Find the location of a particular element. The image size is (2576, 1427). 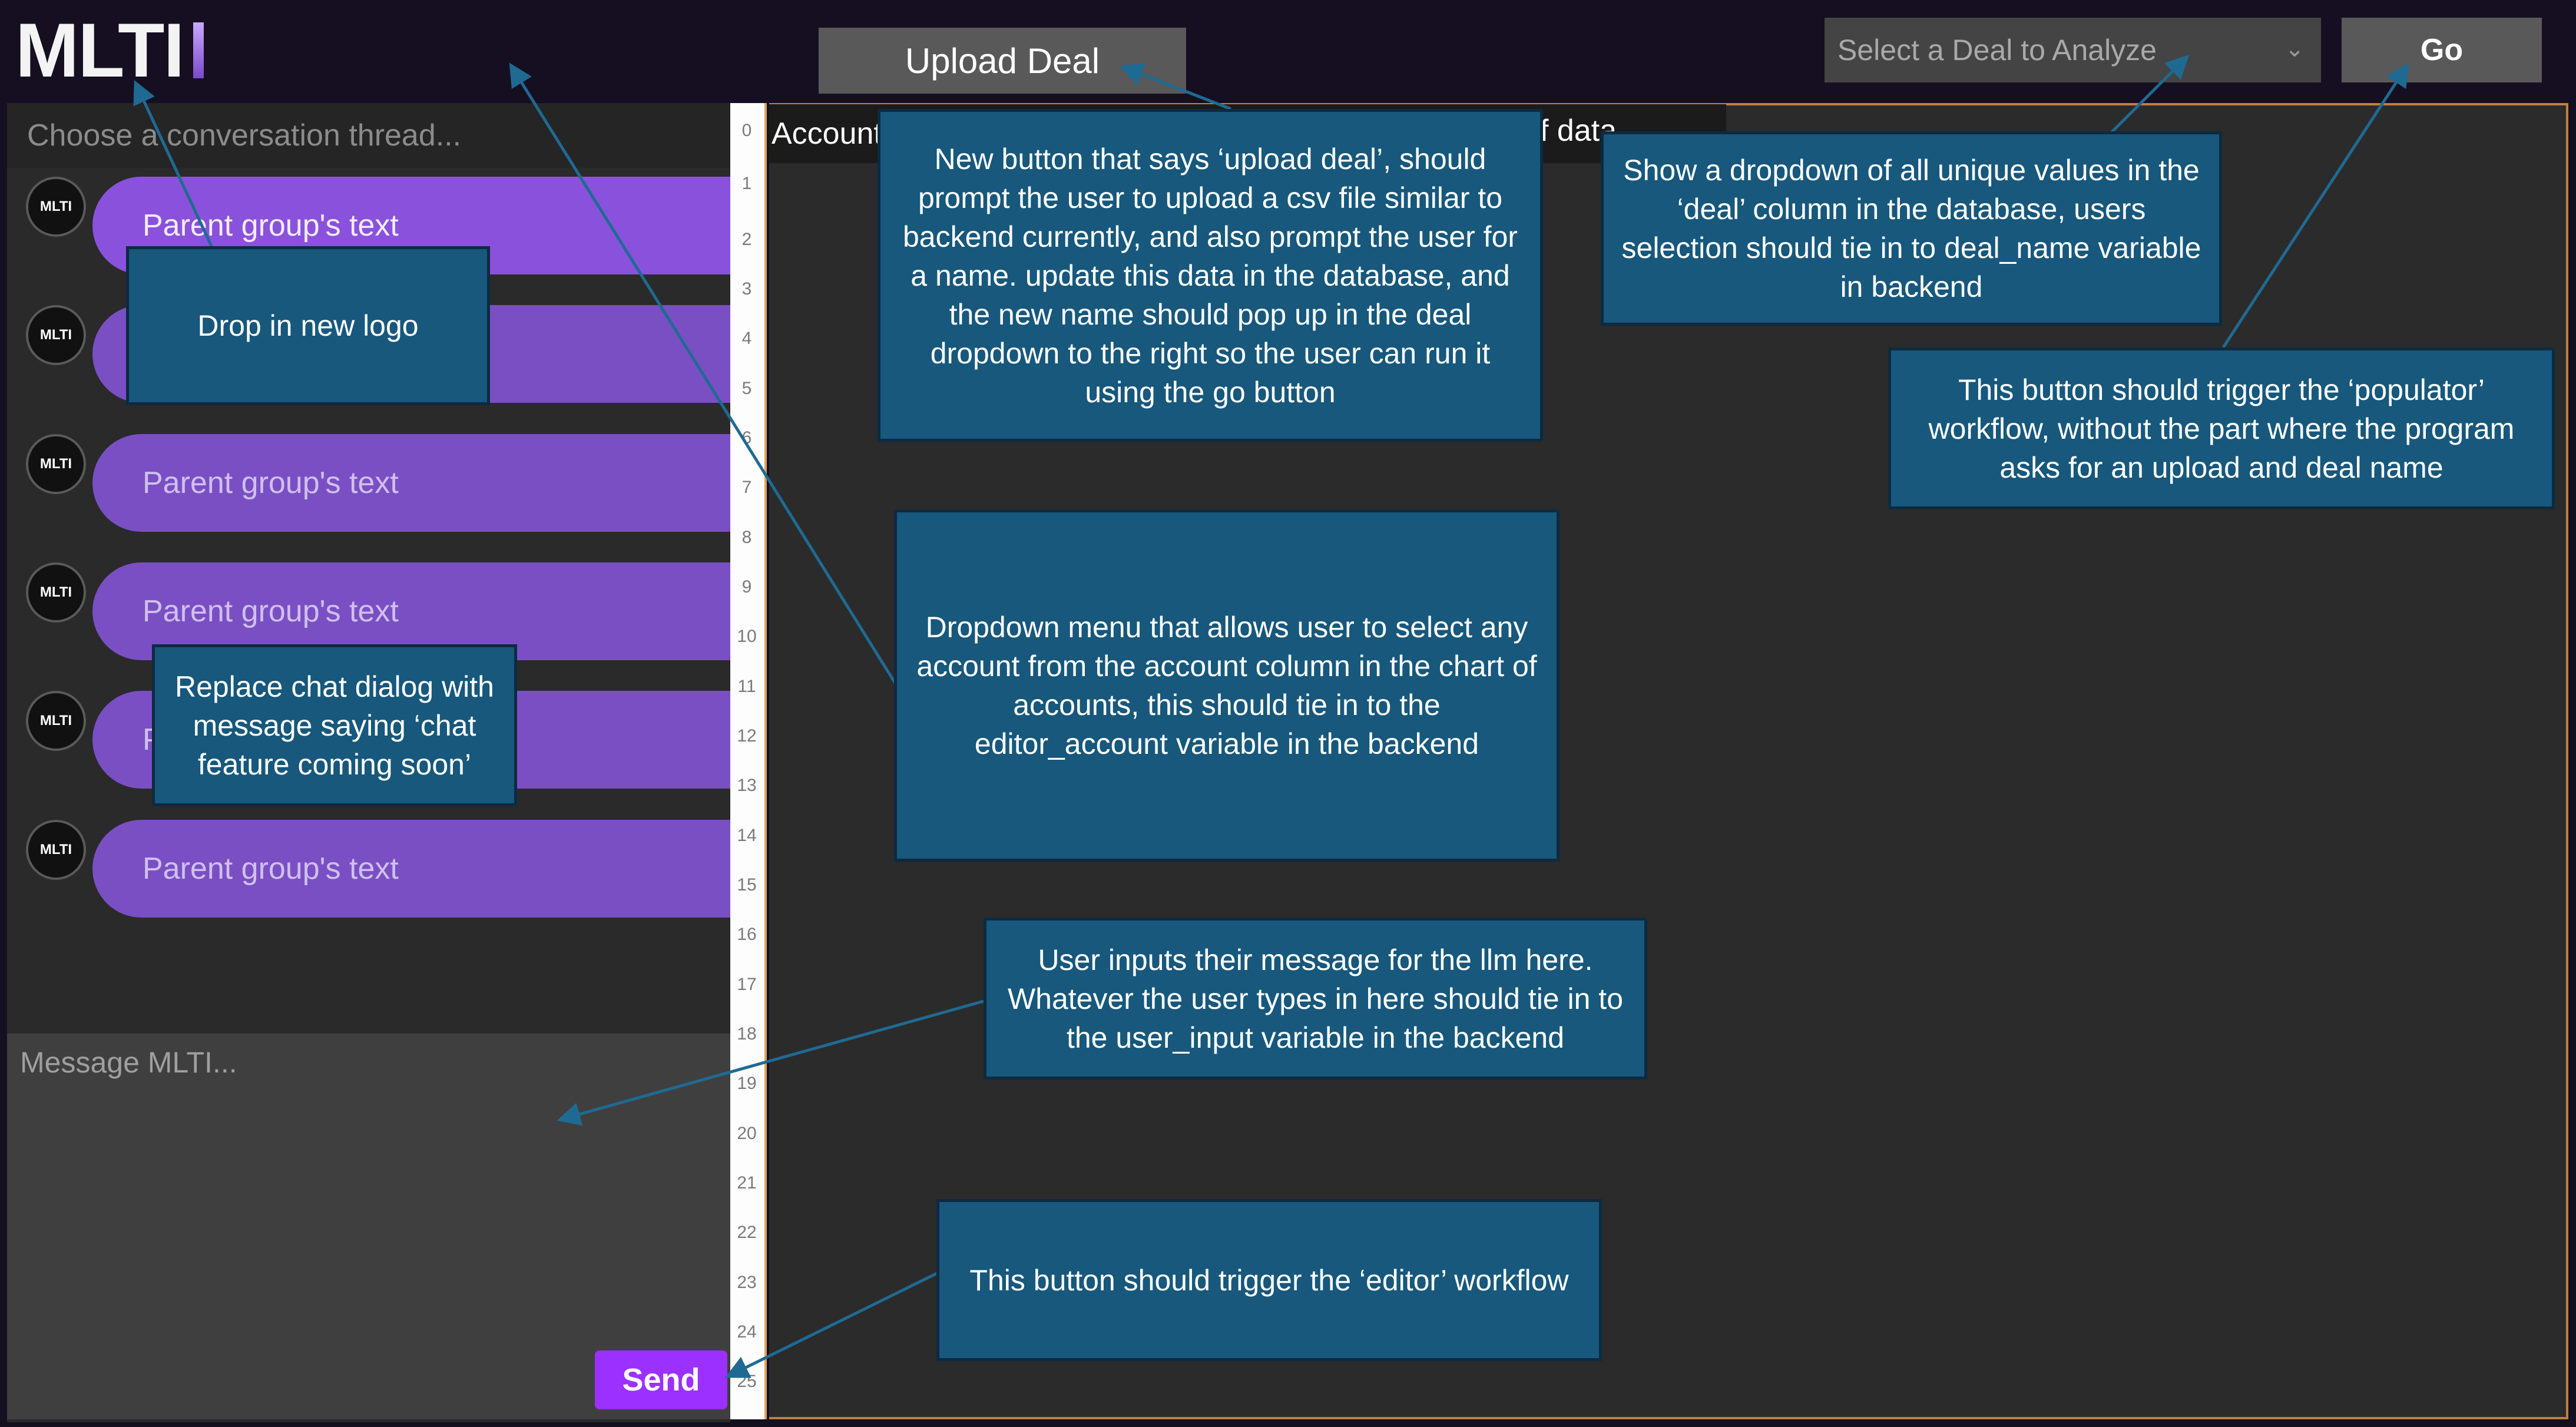

arrow-send is located at coordinates (833, 1324).